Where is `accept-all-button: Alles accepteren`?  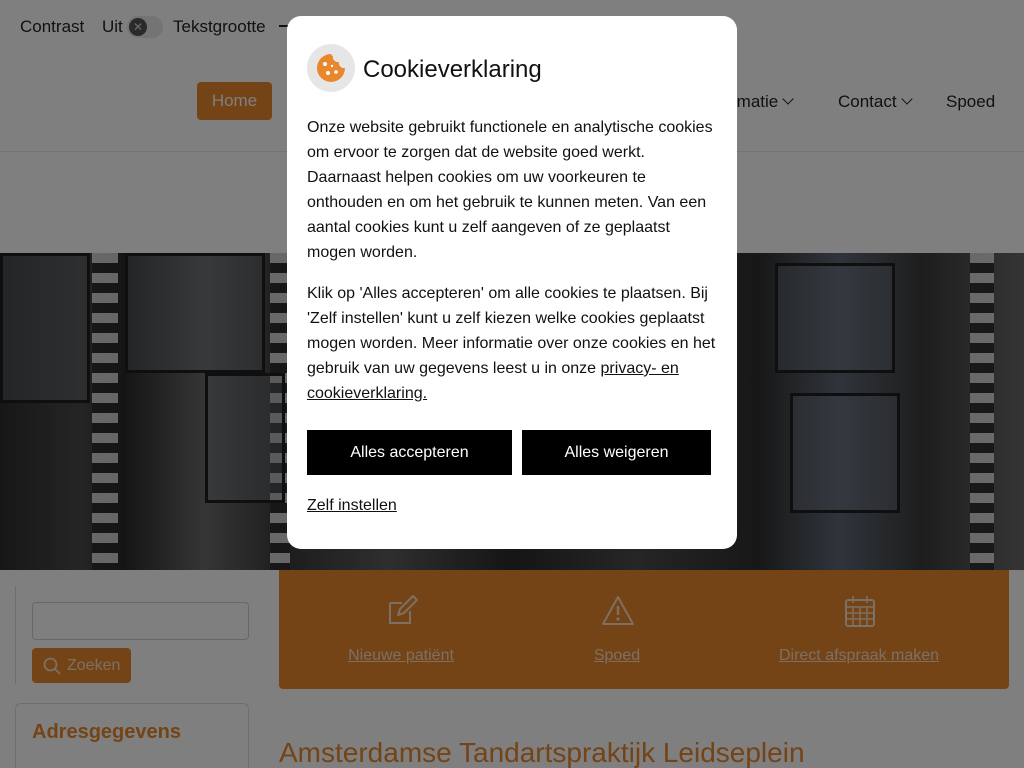 accept-all-button: Alles accepteren is located at coordinates (409, 452).